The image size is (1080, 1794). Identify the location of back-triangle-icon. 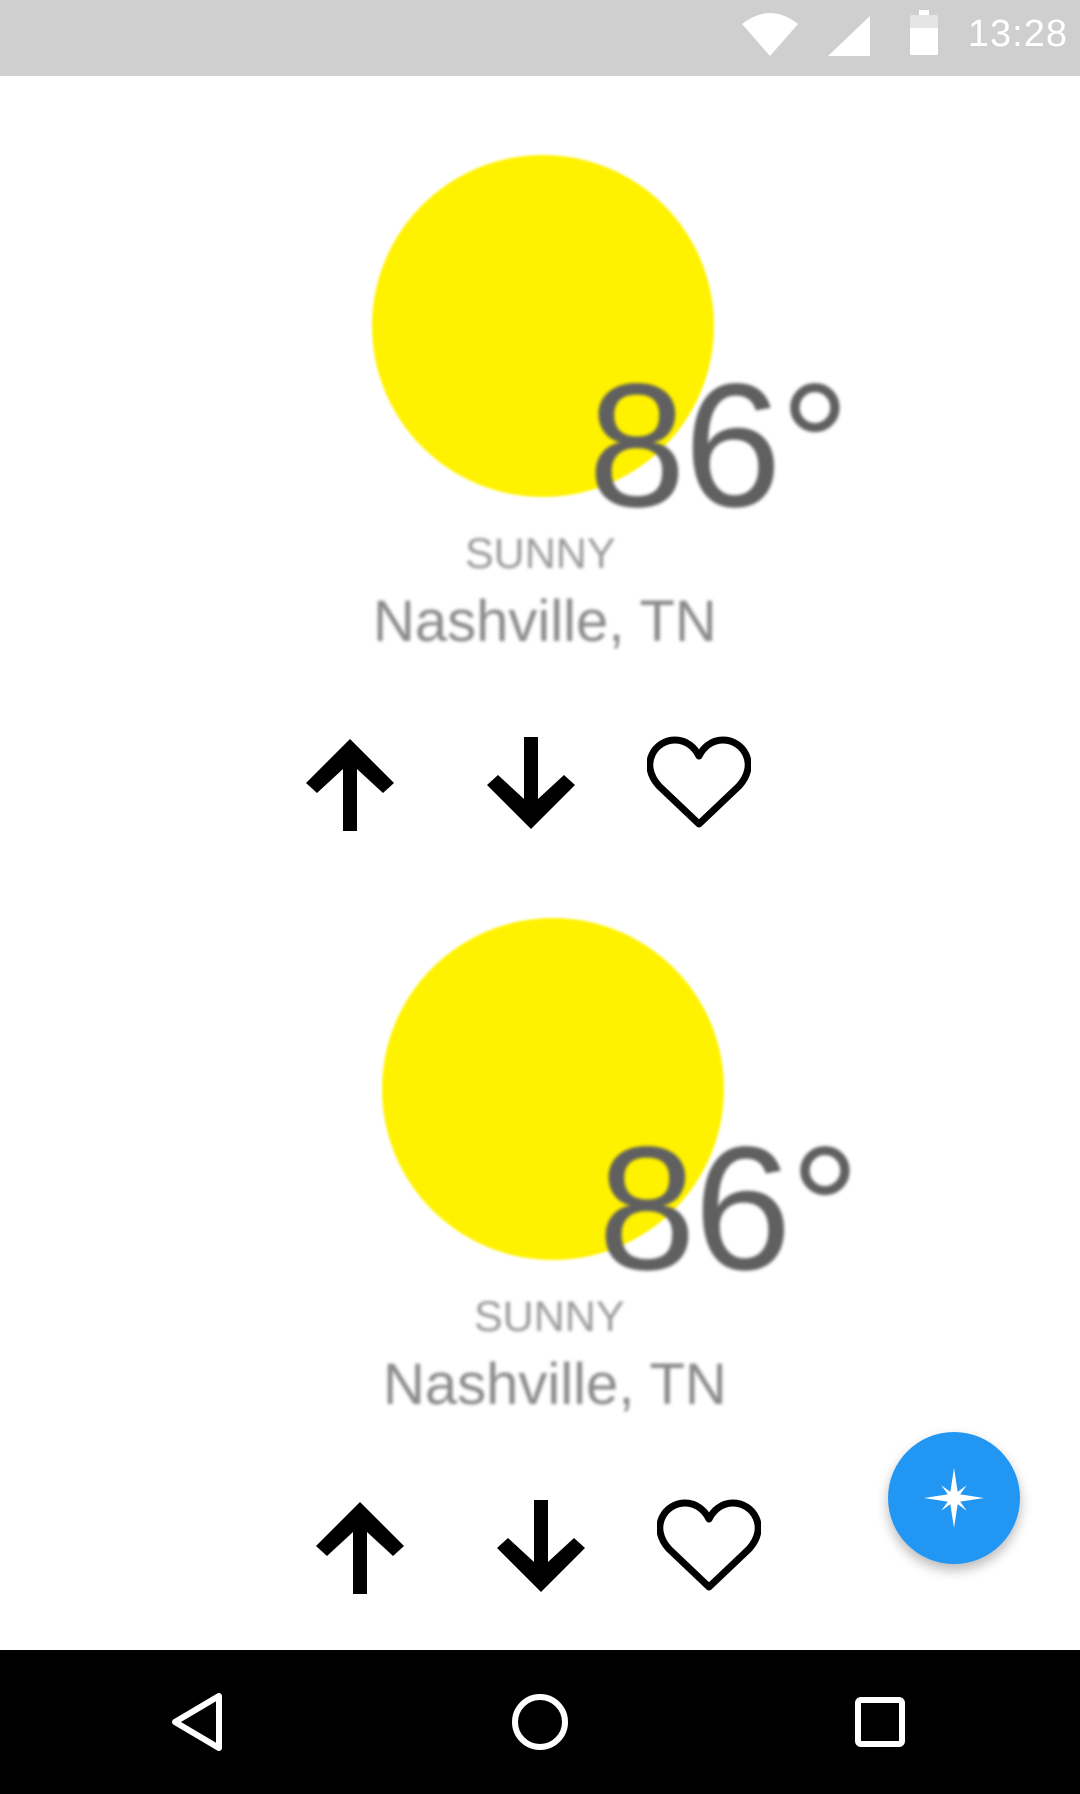
(197, 1722).